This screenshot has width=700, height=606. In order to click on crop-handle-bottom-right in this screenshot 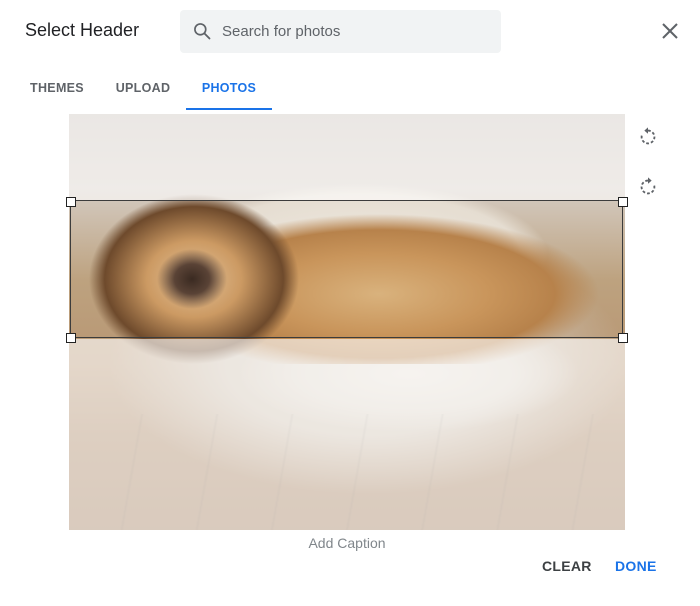, I will do `click(623, 338)`.